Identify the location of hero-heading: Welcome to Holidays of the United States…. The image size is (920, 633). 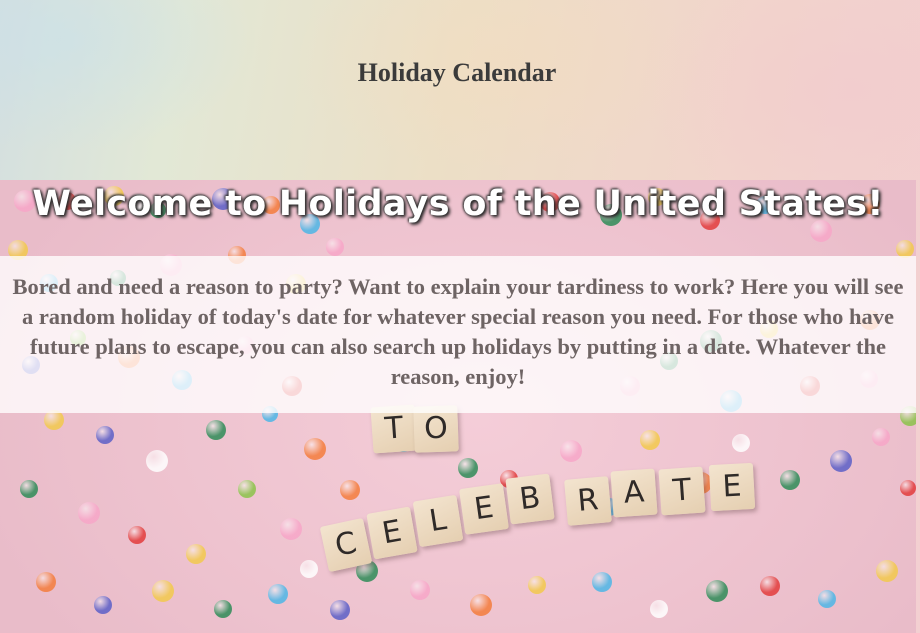
(458, 204).